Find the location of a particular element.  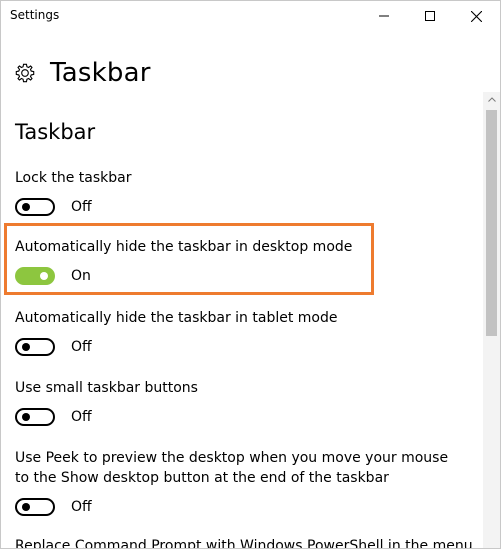

close-button is located at coordinates (476, 16).